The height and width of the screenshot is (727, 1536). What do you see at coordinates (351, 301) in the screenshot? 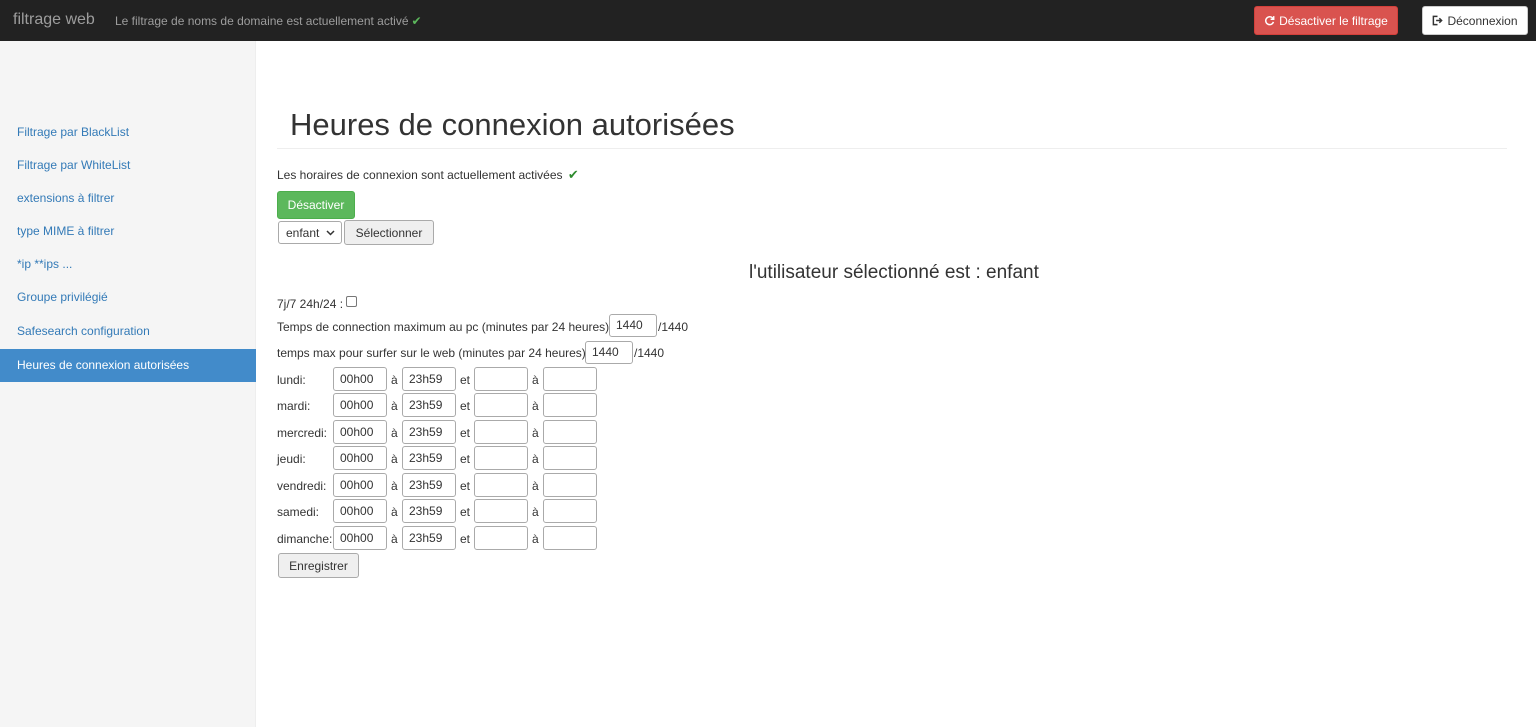
I see `always-allowed-checkbox` at bounding box center [351, 301].